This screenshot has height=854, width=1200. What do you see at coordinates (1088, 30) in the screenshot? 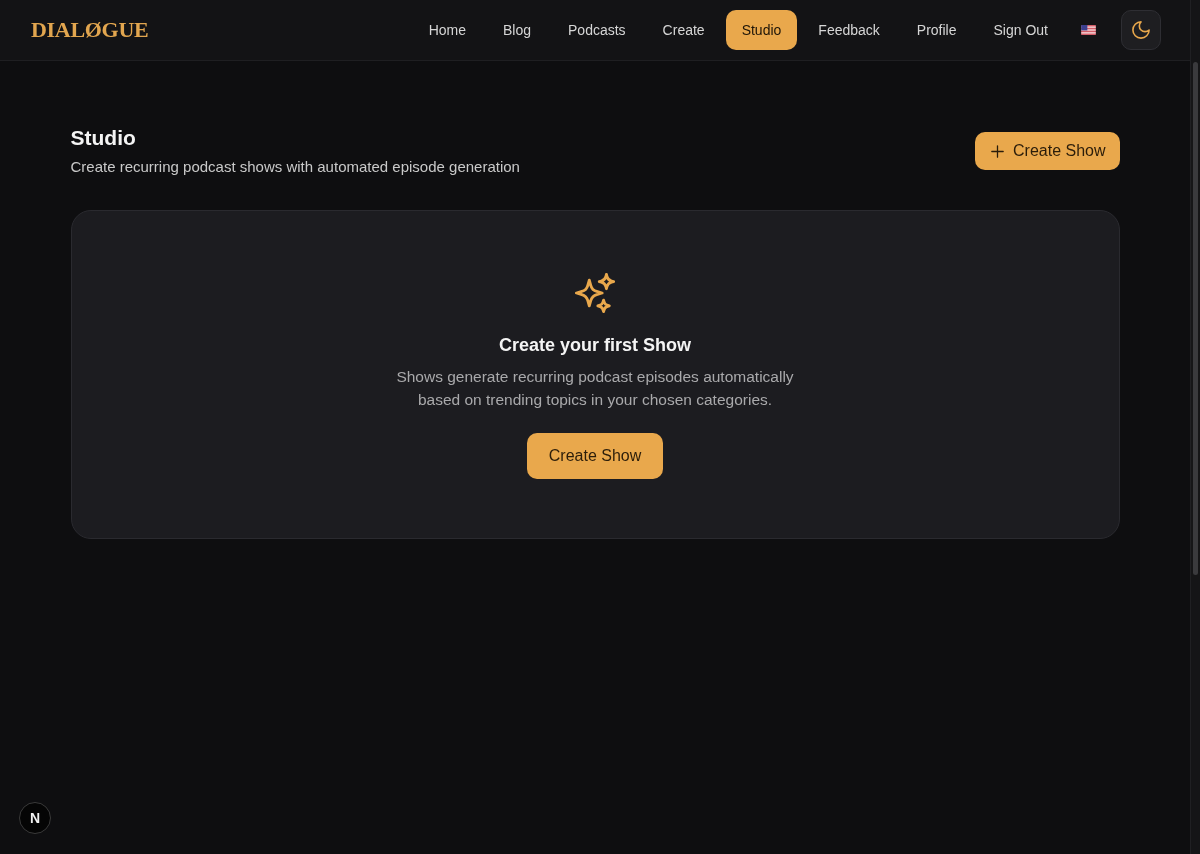
I see `us-flag-icon` at bounding box center [1088, 30].